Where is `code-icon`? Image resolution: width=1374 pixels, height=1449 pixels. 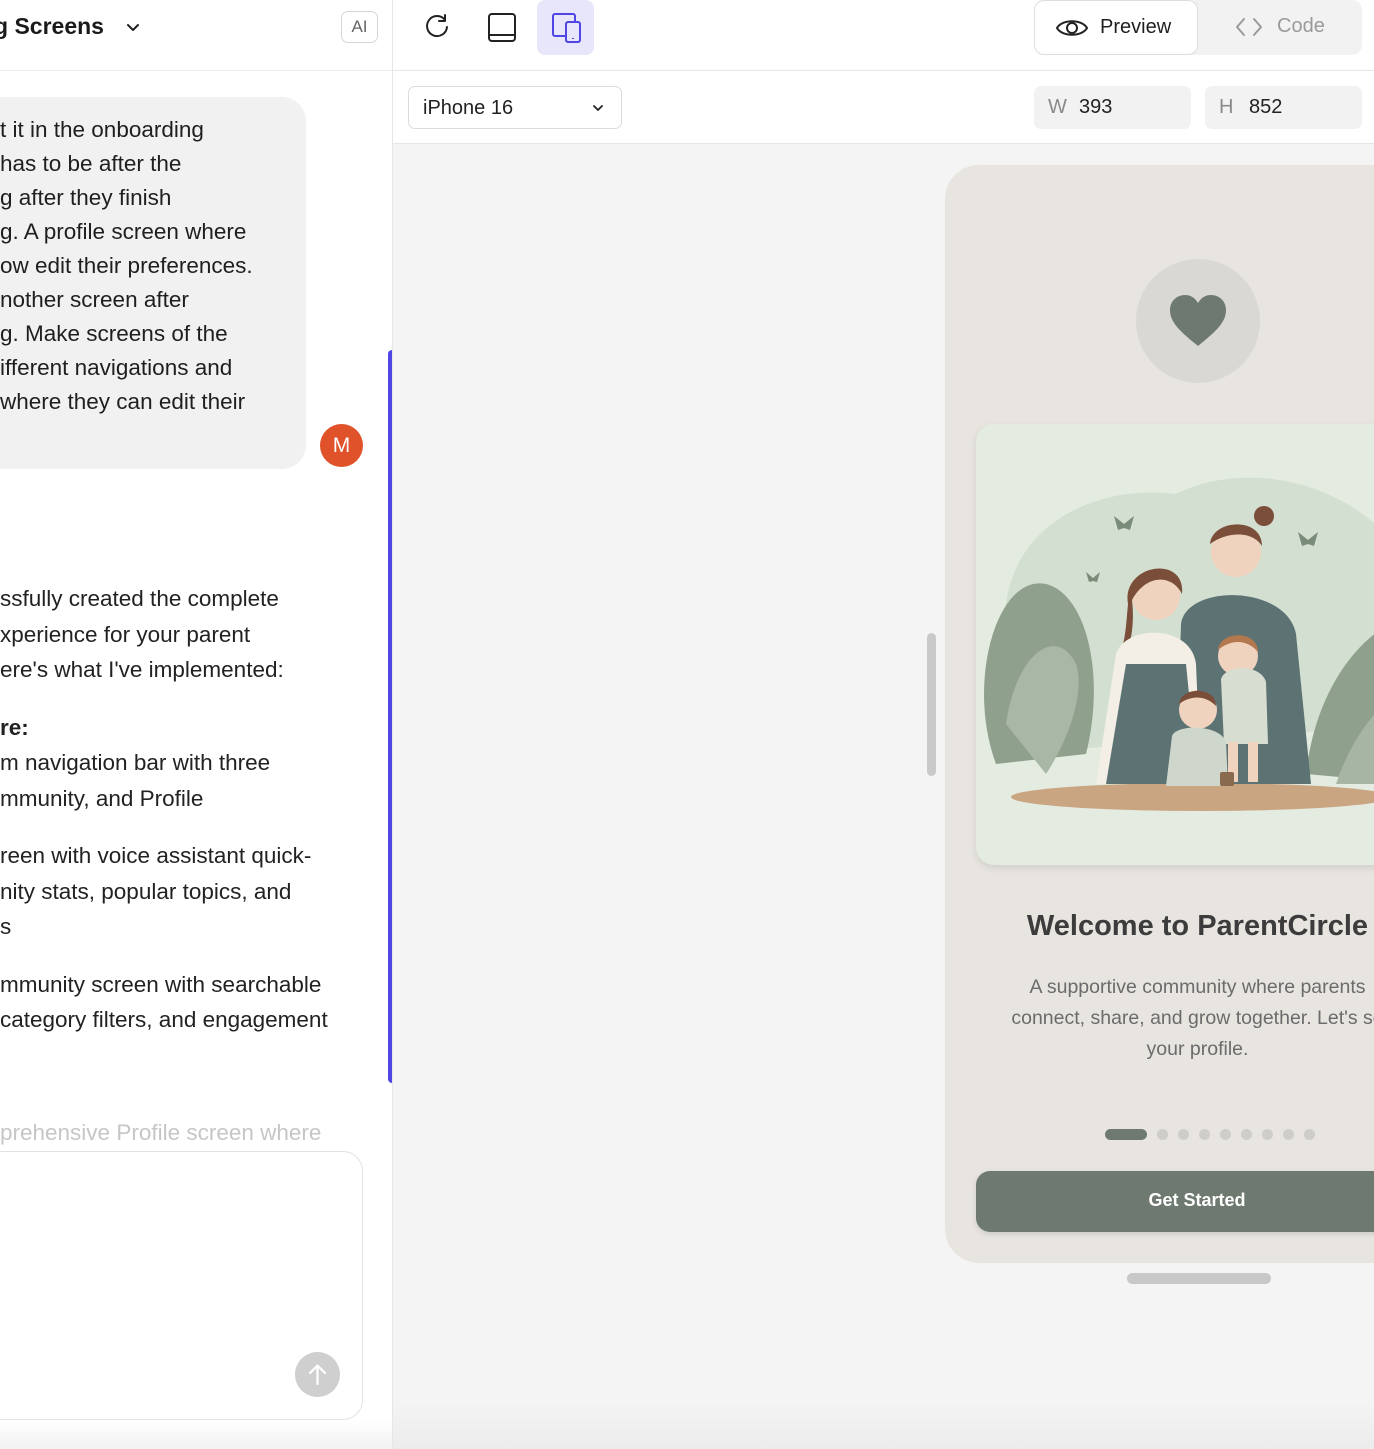
code-icon is located at coordinates (1249, 27).